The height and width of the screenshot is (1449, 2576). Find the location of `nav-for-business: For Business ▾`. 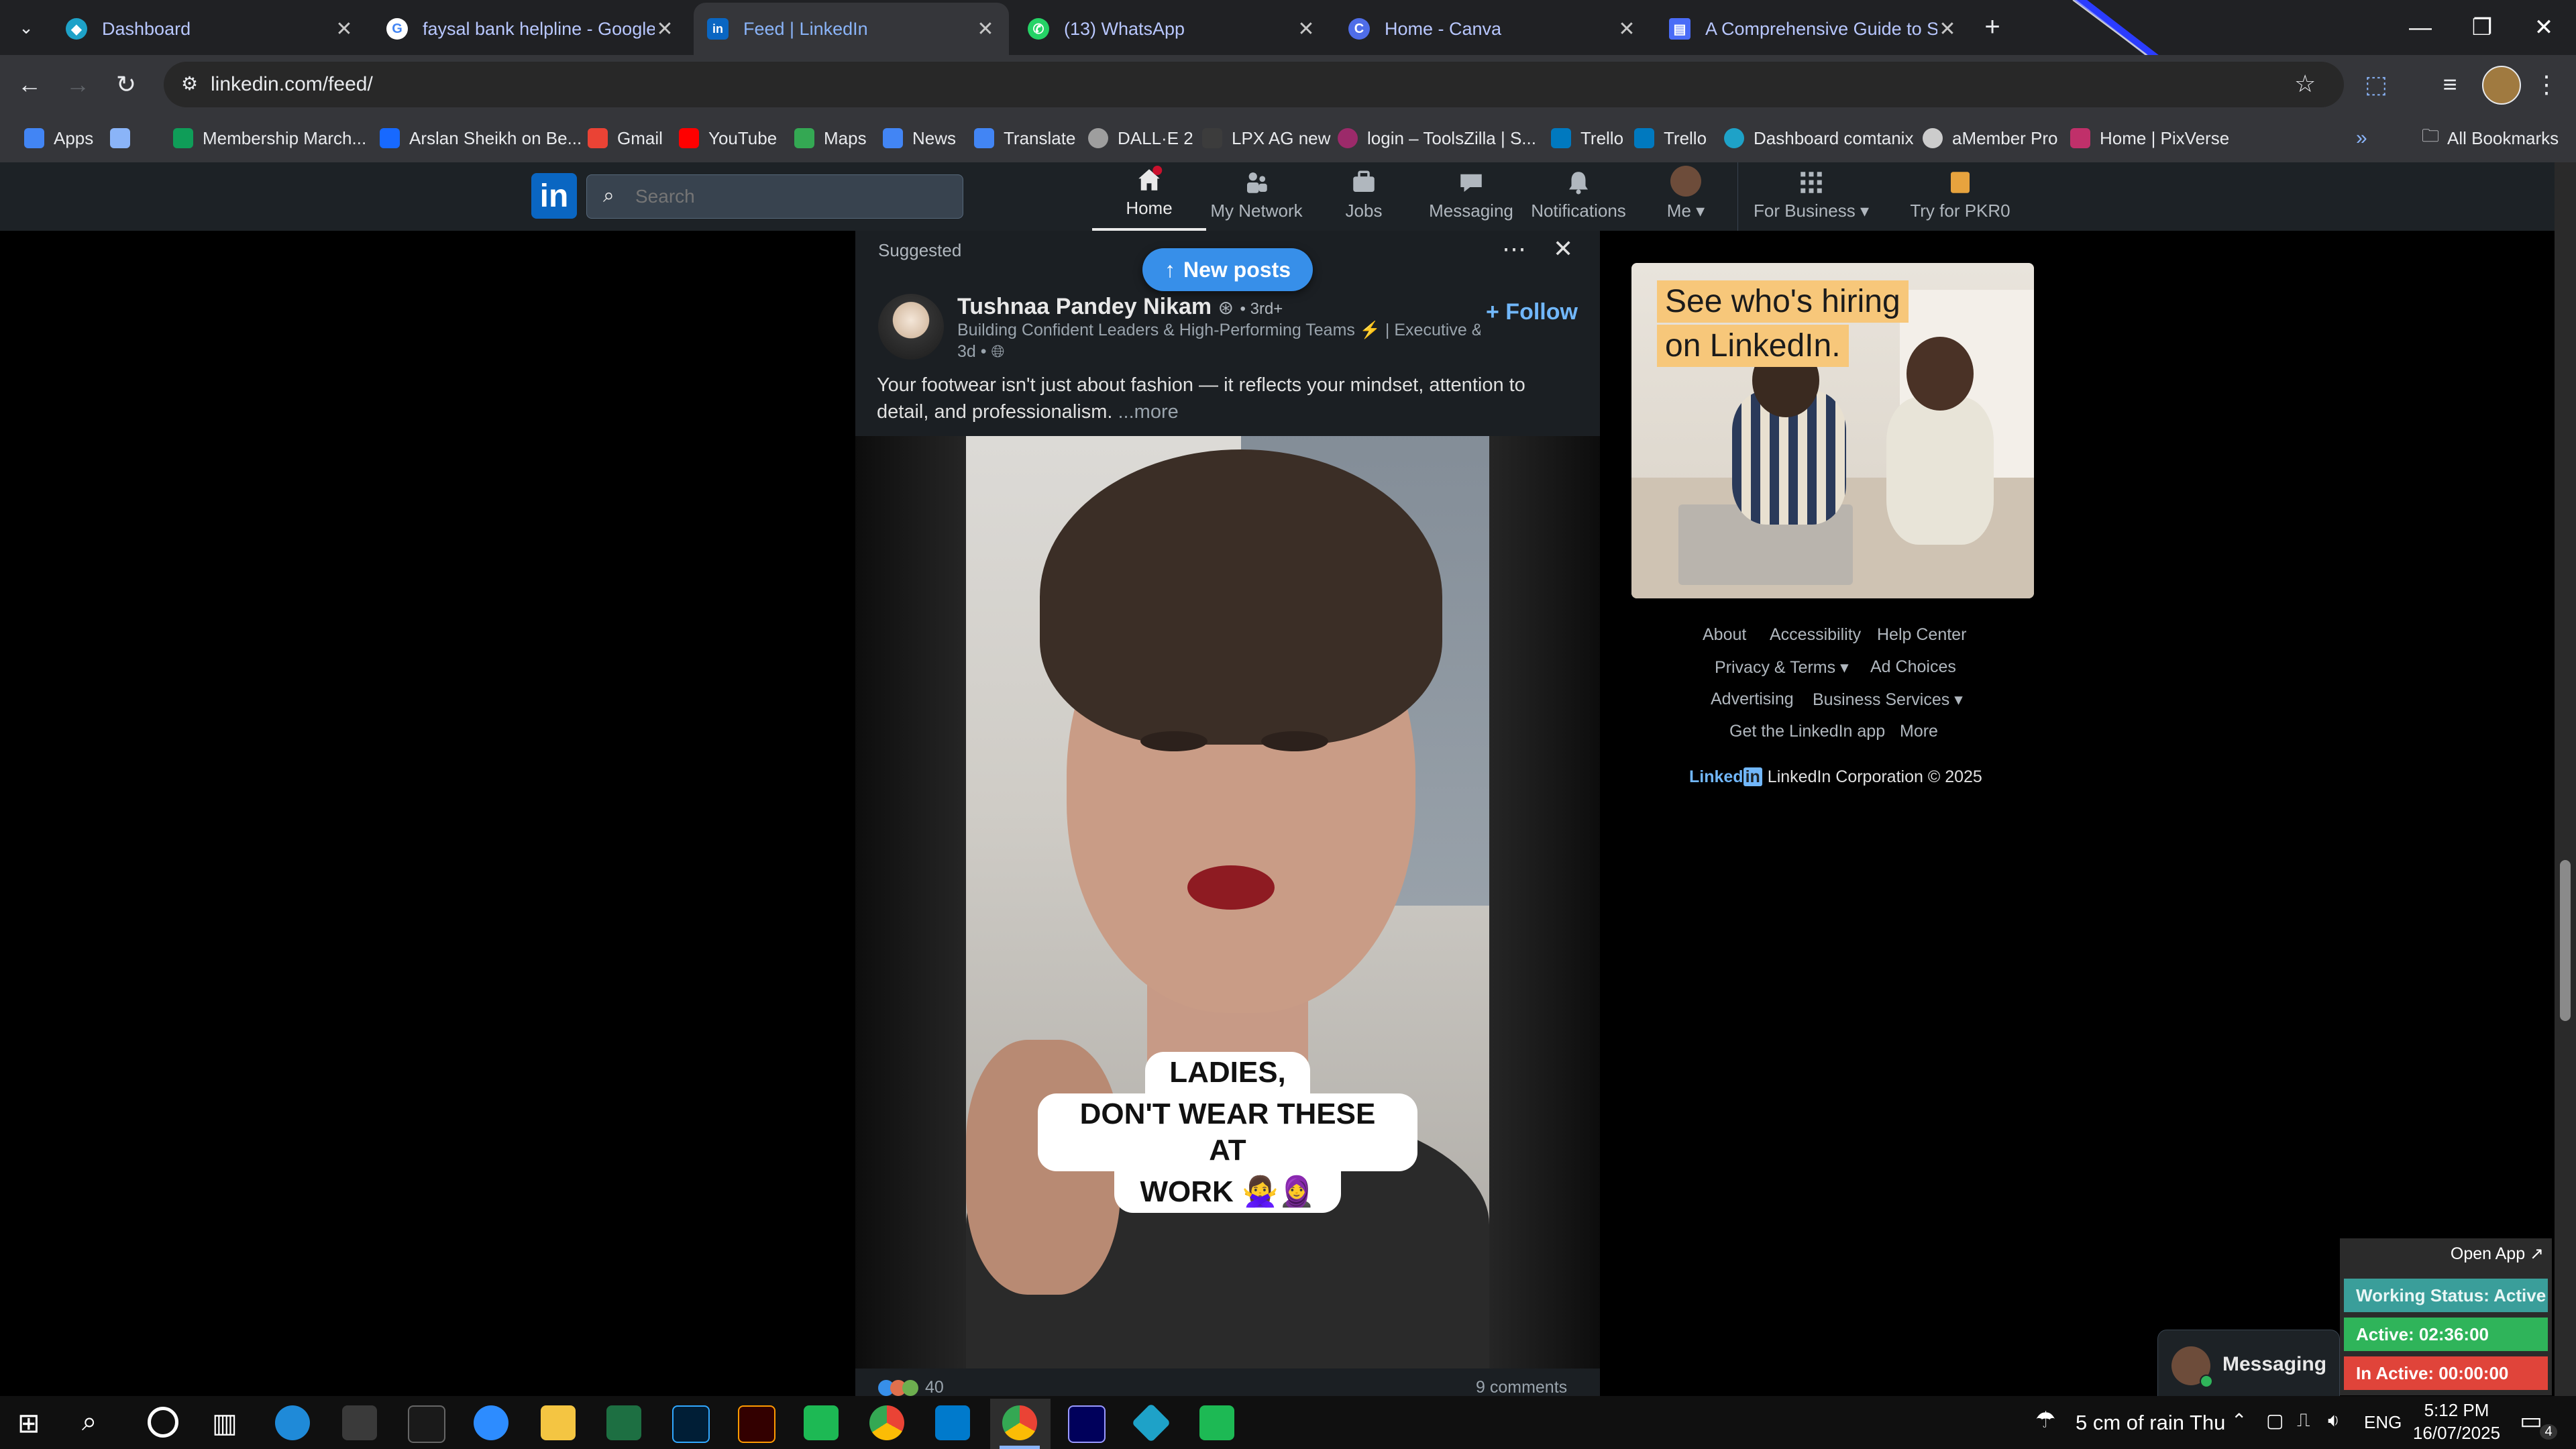

nav-for-business: For Business ▾ is located at coordinates (1811, 196).